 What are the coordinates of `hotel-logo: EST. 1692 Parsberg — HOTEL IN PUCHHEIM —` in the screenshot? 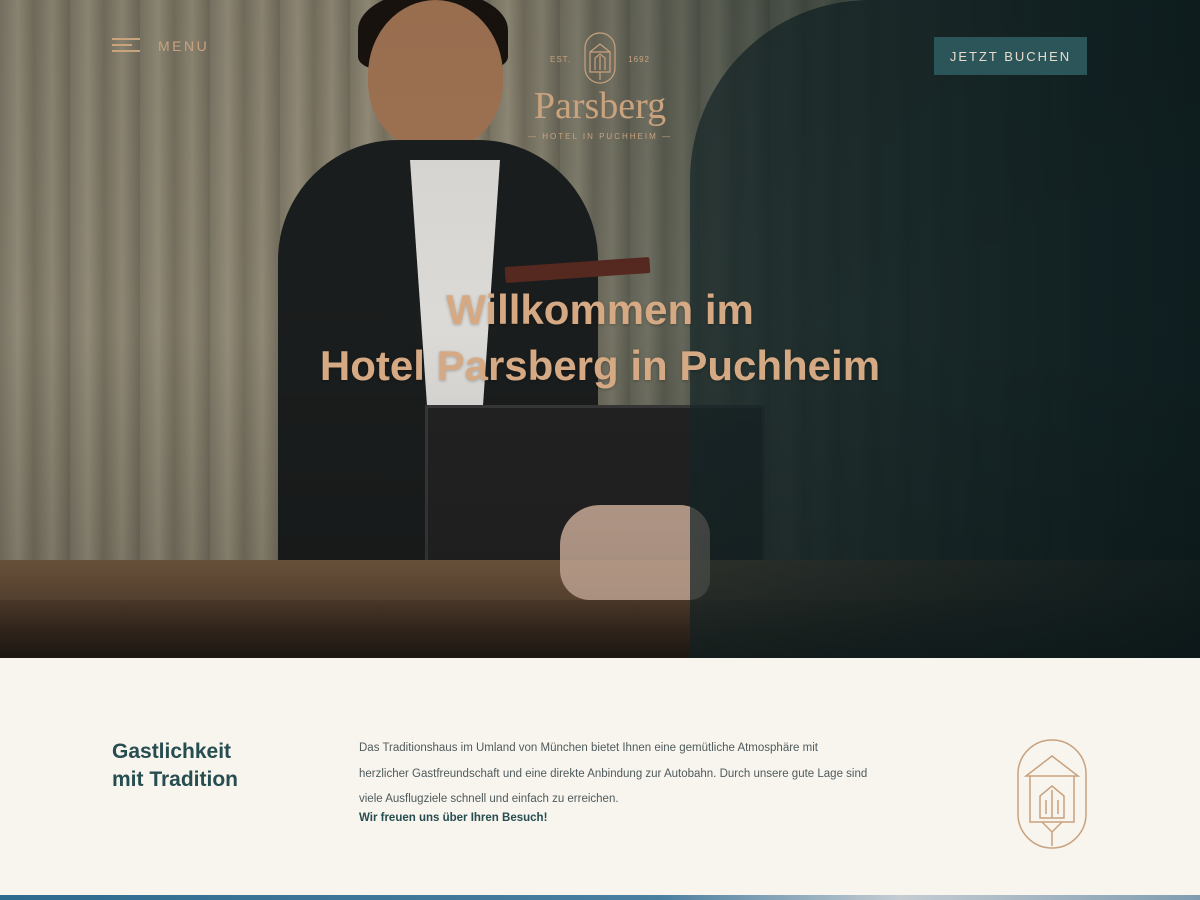 It's located at (600, 87).